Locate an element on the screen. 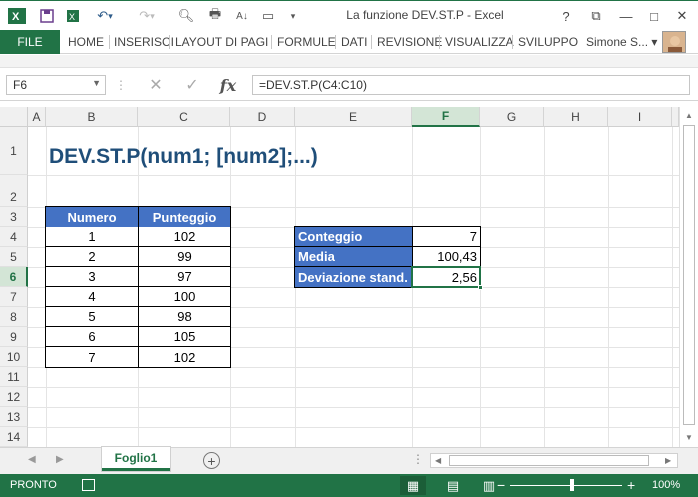  redo-icon: ↷ ▾ is located at coordinates (147, 16).